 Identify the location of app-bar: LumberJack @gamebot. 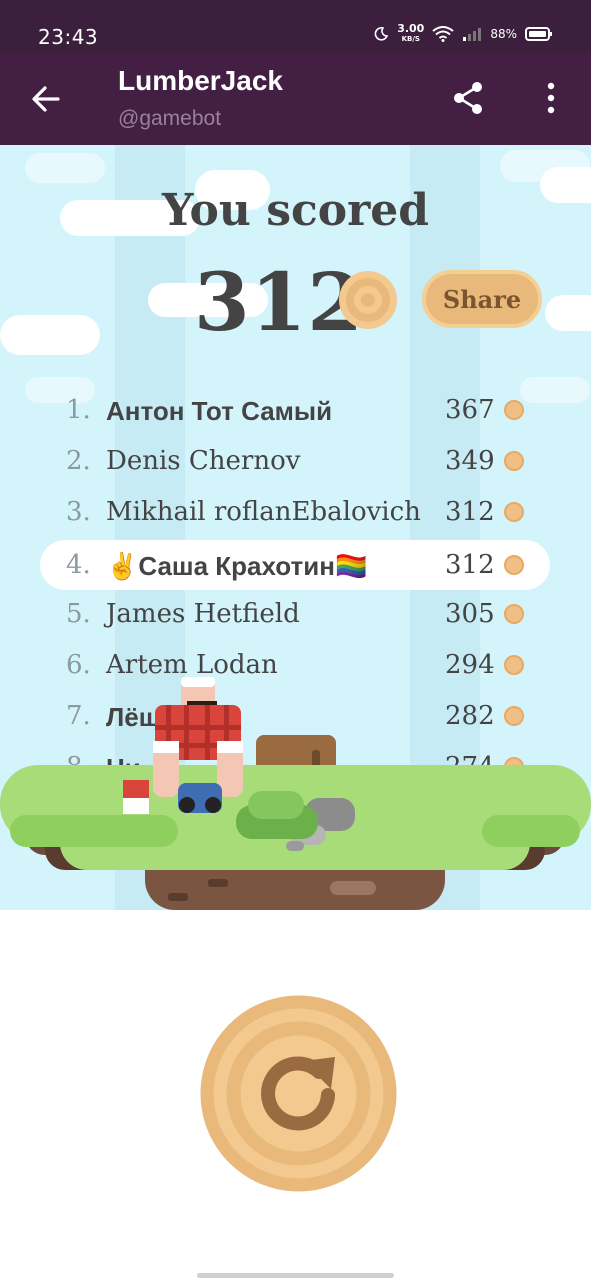
(295, 99).